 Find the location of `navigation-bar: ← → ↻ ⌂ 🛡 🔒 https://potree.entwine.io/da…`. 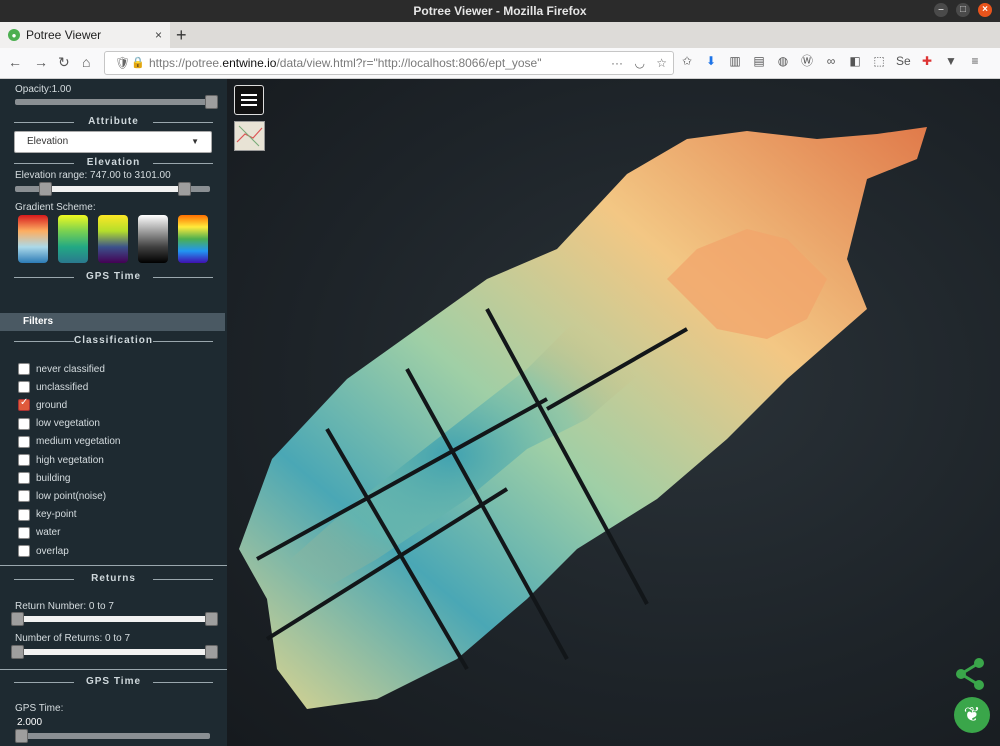

navigation-bar: ← → ↻ ⌂ 🛡 🔒 https://potree.entwine.io/da… is located at coordinates (500, 63).